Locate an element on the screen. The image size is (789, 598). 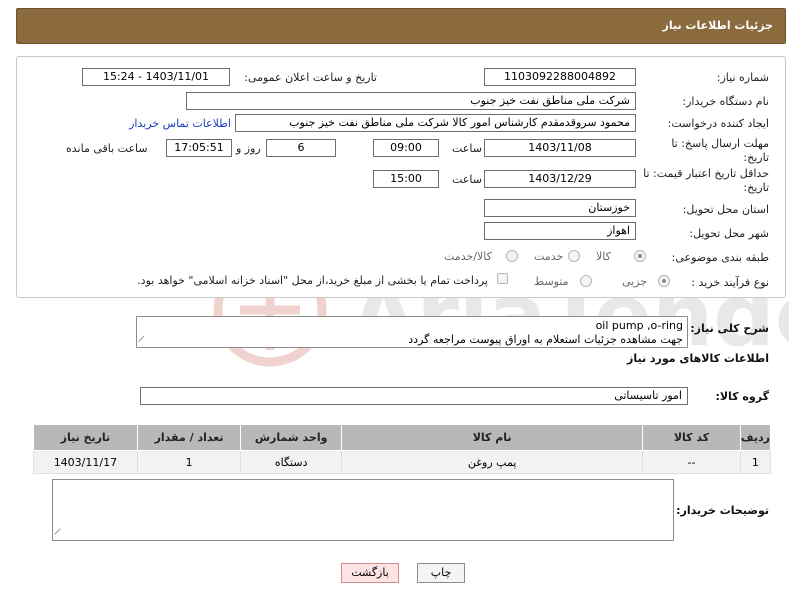
province-label: استان محل تحویل: is located at coordinates (725, 209).